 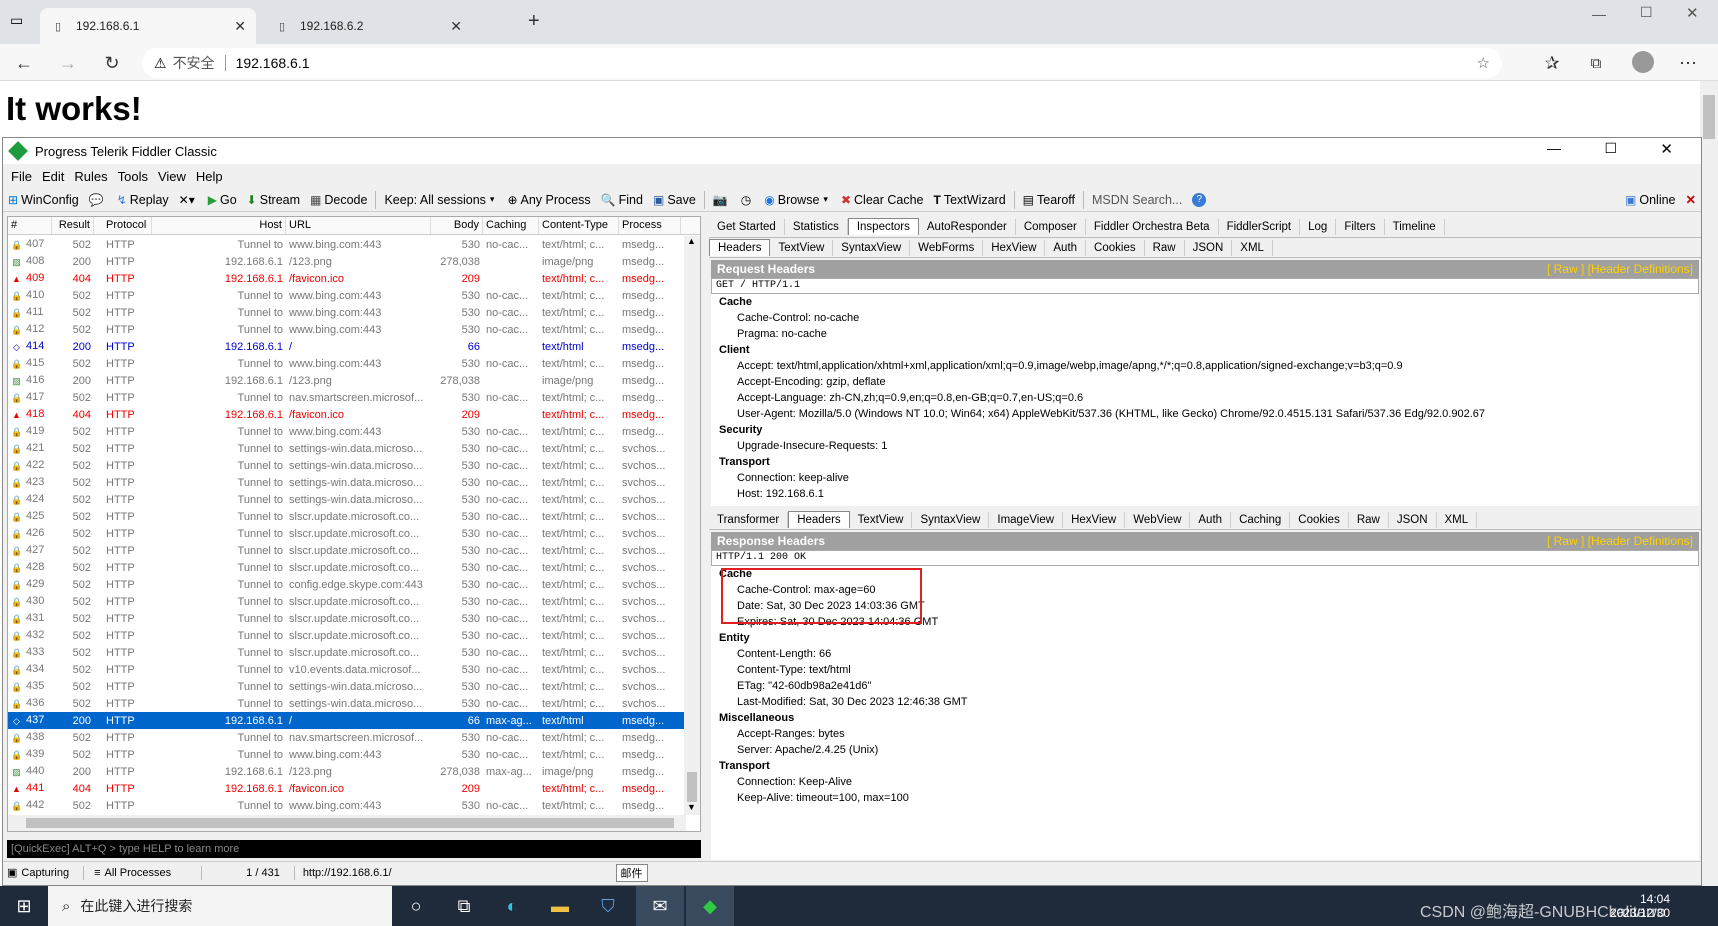 What do you see at coordinates (691, 241) in the screenshot?
I see `scroll-up-icon: ▲` at bounding box center [691, 241].